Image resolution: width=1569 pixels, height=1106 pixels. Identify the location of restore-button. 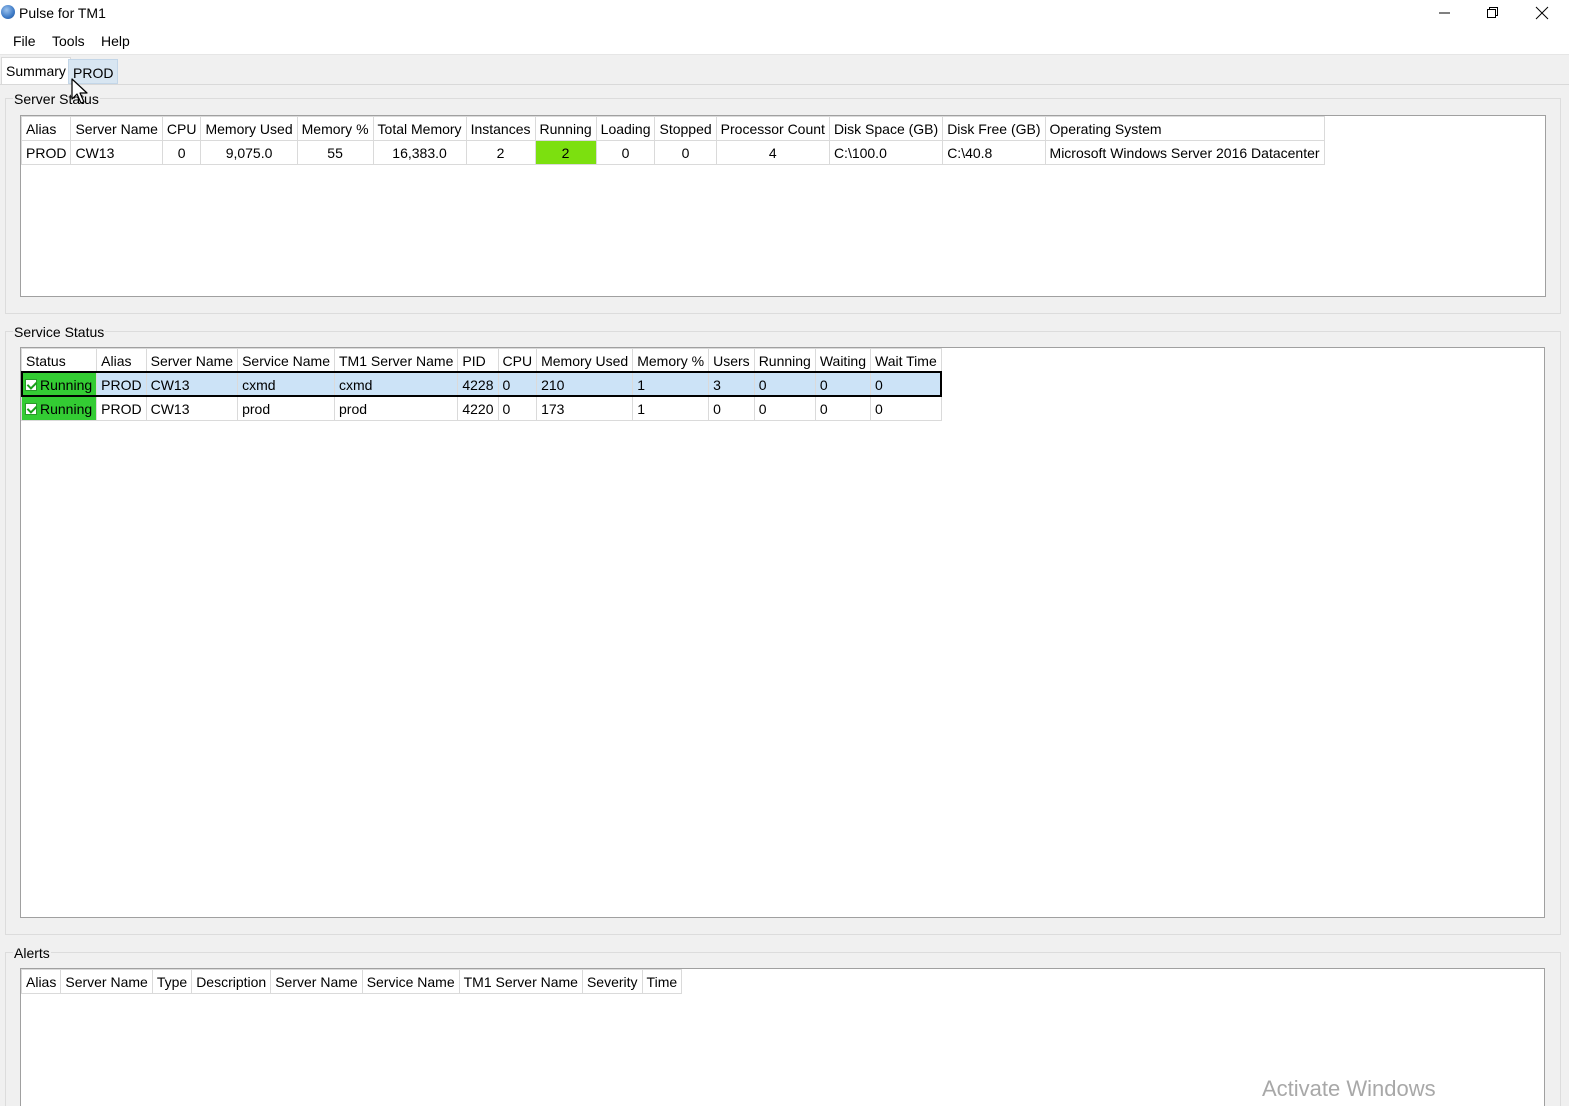
(1493, 13).